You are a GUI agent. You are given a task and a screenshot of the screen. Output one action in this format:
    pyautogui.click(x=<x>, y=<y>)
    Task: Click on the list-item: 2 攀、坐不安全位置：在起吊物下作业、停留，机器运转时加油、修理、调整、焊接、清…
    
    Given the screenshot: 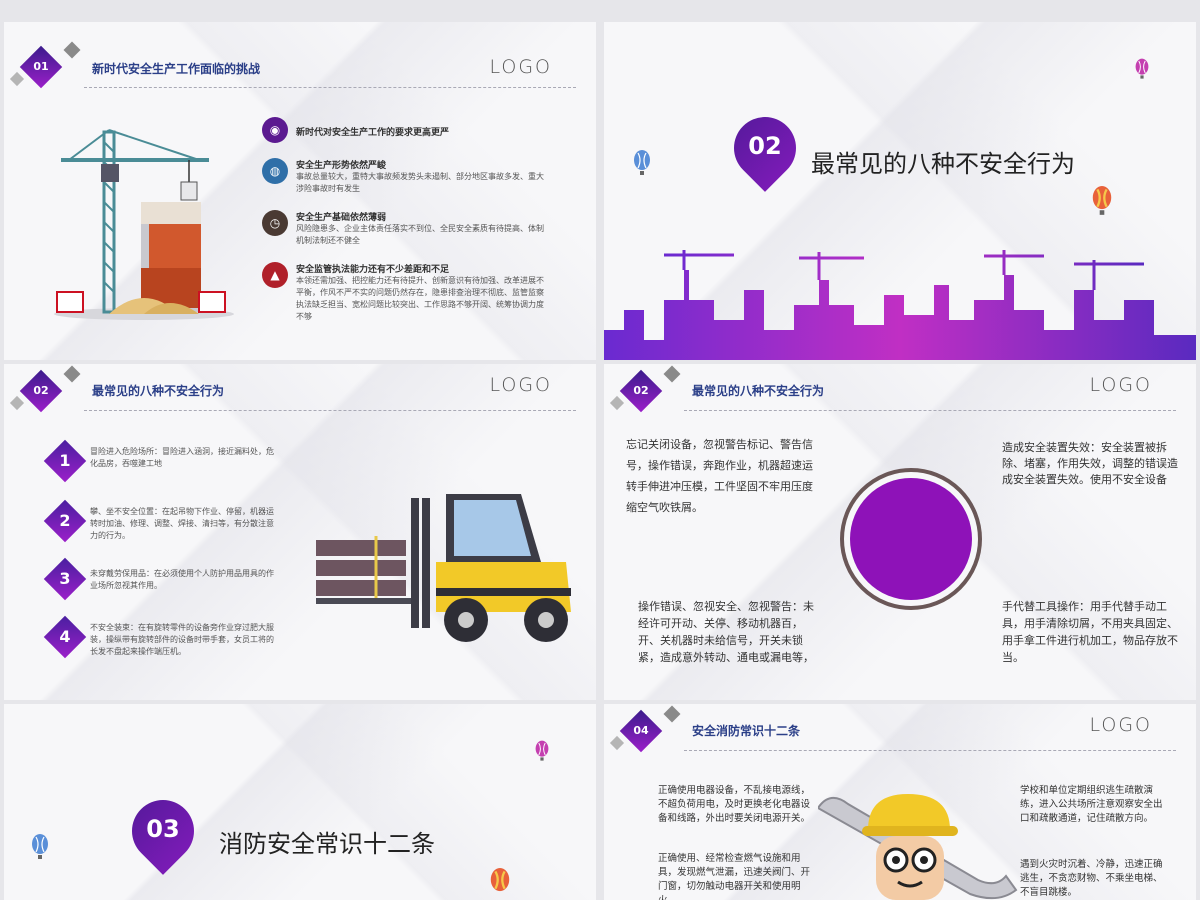 What is the action you would take?
    pyautogui.click(x=166, y=522)
    